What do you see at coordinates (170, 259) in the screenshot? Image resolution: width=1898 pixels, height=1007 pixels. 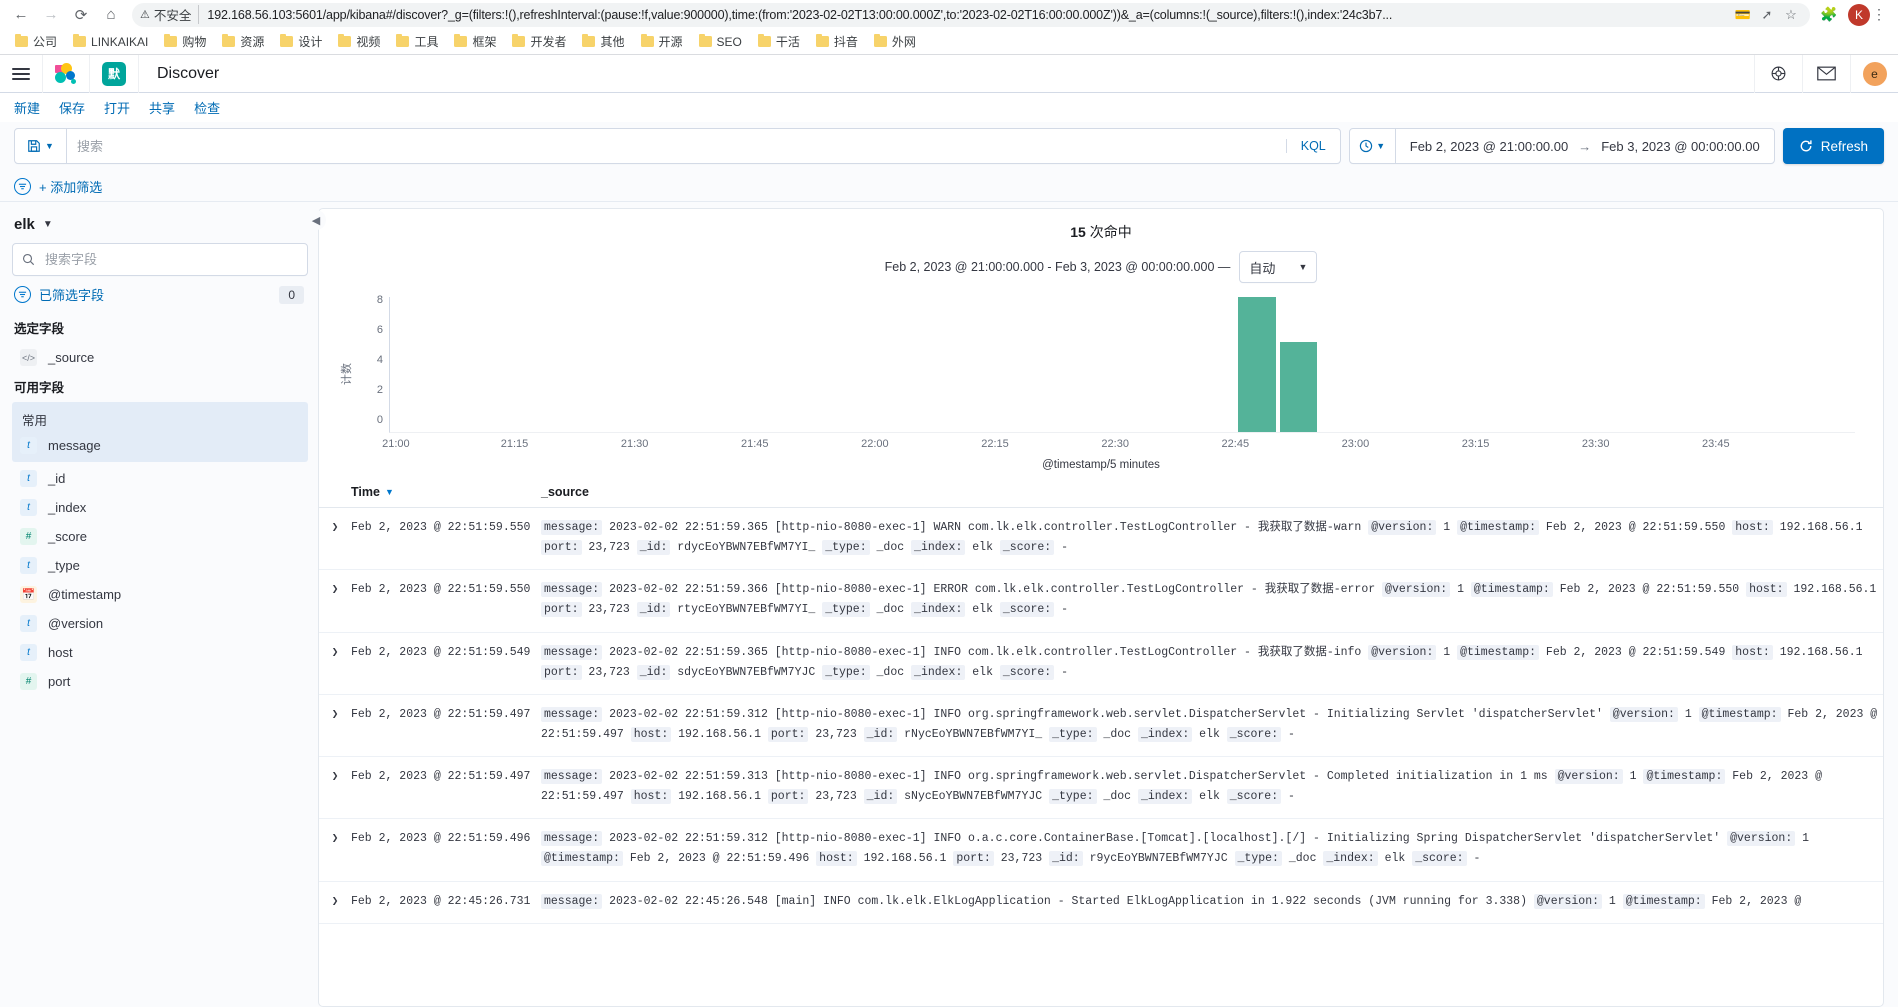 I see `field-search-input` at bounding box center [170, 259].